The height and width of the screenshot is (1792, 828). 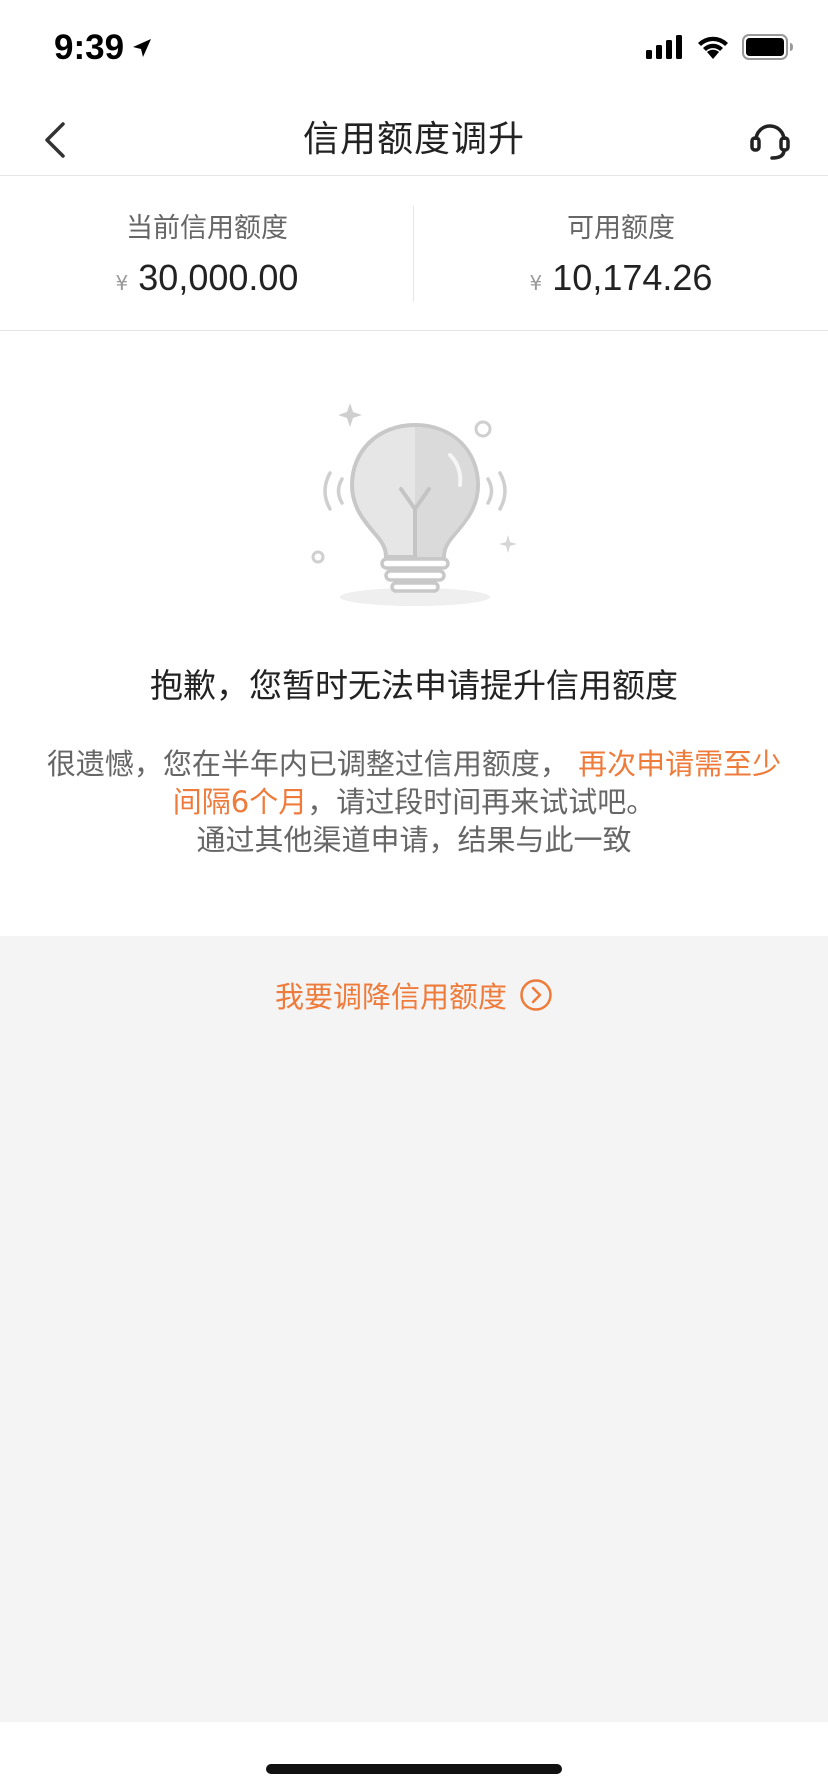 What do you see at coordinates (536, 995) in the screenshot?
I see `chevron-right-circle-icon` at bounding box center [536, 995].